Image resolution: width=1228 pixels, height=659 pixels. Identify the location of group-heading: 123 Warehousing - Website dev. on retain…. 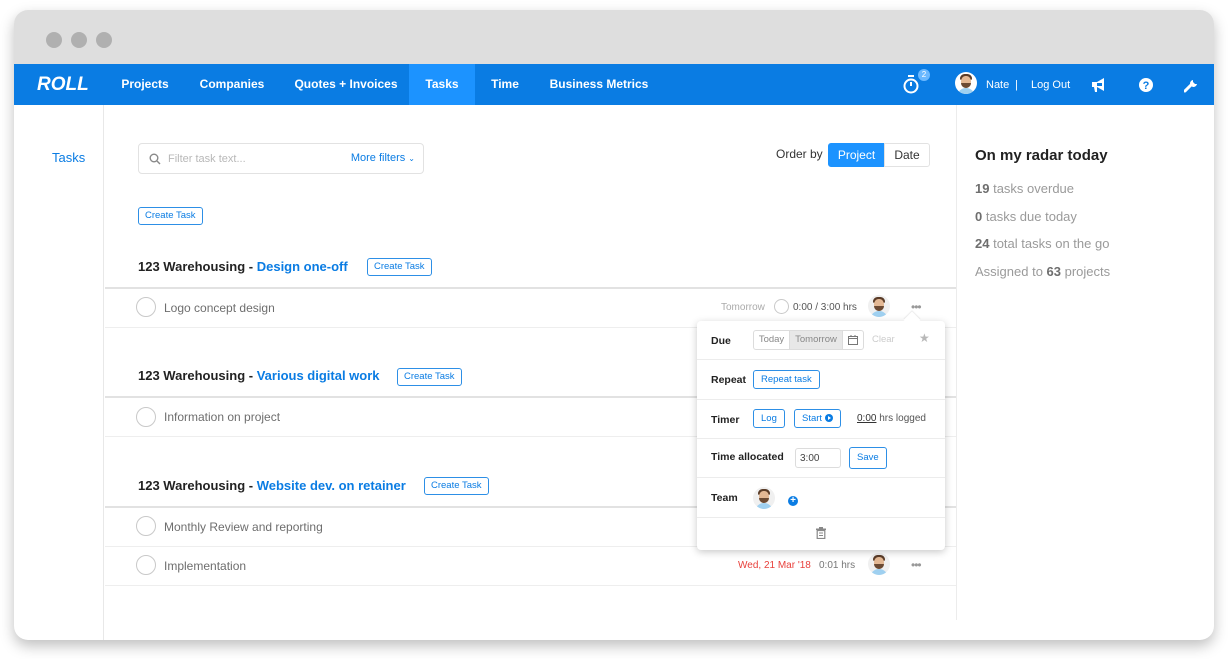
(272, 485).